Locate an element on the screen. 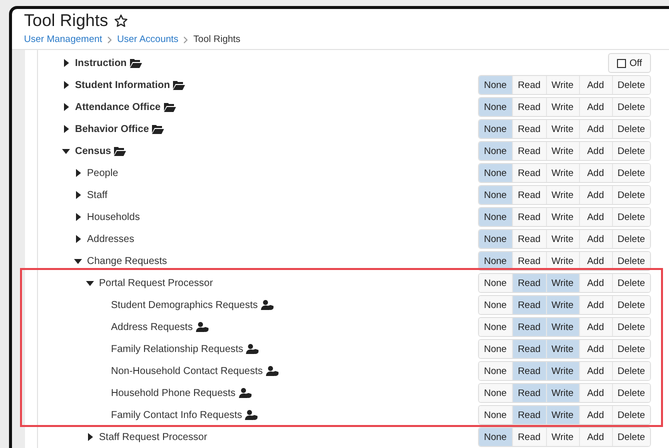 This screenshot has width=669, height=448. tree-item-label: Instruction is located at coordinates (101, 63).